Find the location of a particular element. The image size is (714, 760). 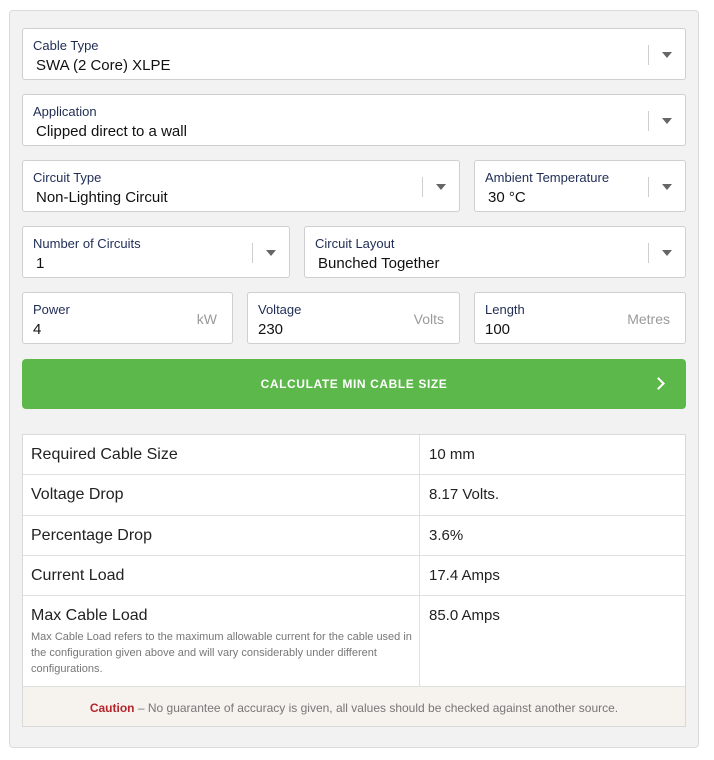

circuit-type-label: Circuit Type is located at coordinates (67, 177).